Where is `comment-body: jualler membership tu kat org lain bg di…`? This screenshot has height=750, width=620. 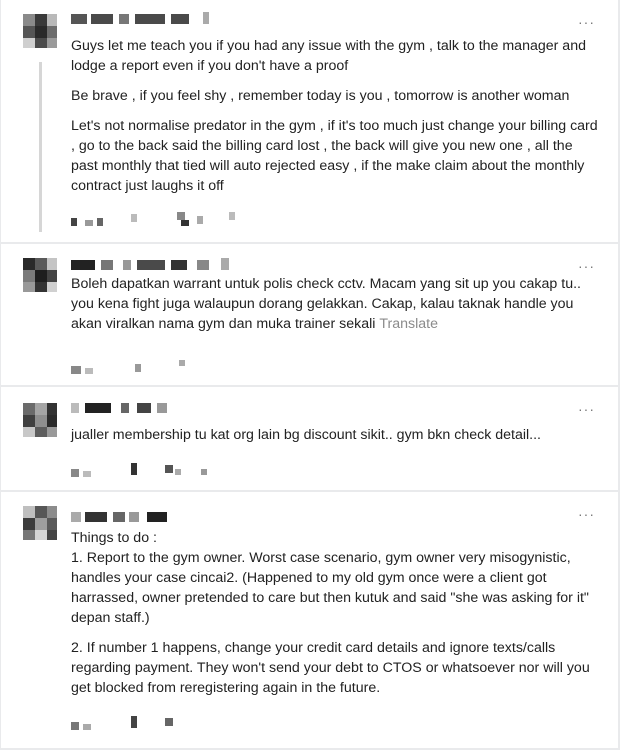 comment-body: jualler membership tu kat org lain bg di… is located at coordinates (336, 435).